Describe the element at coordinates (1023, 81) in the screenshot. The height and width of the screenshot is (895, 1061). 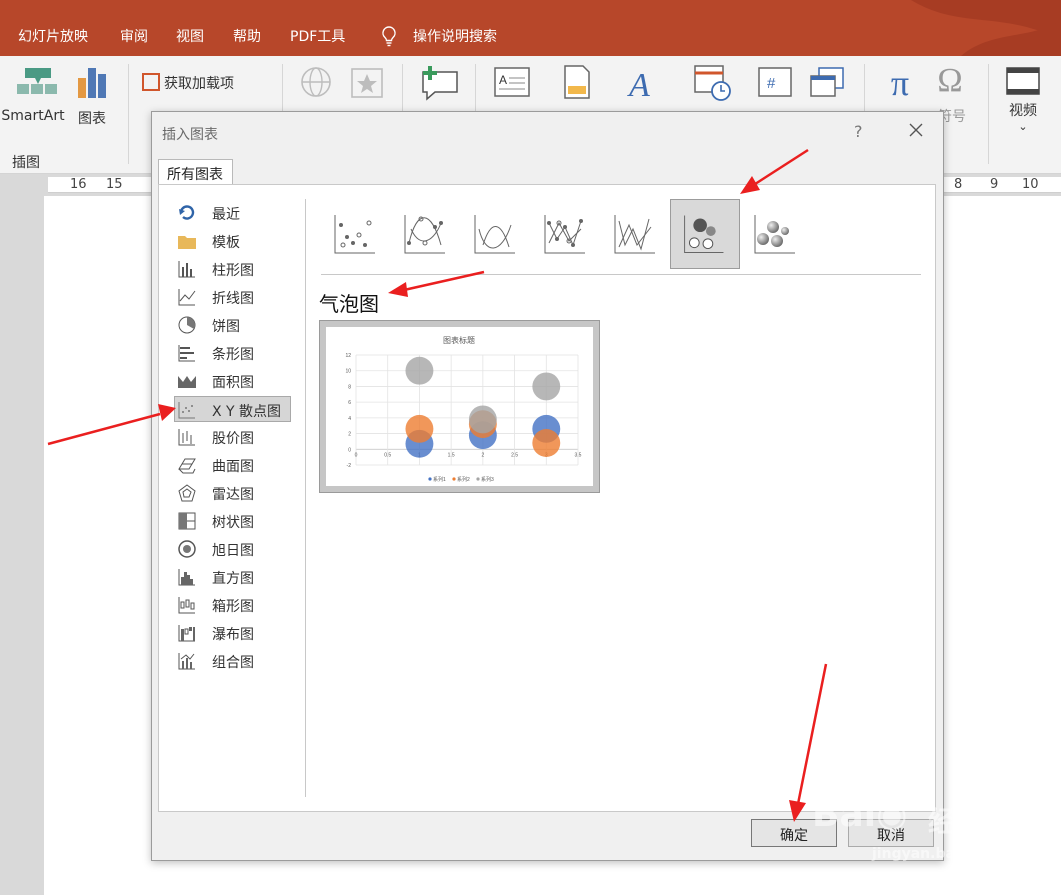
I see `video-film-icon` at that location.